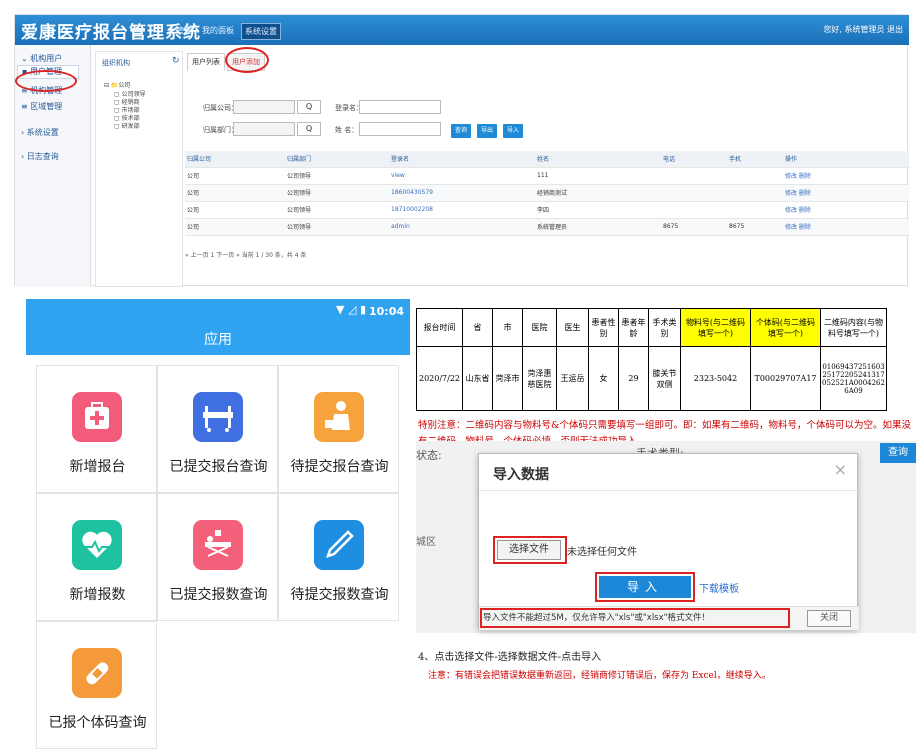 The width and height of the screenshot is (922, 756). What do you see at coordinates (347, 130) in the screenshot?
I see `name-label: 姓 名：` at bounding box center [347, 130].